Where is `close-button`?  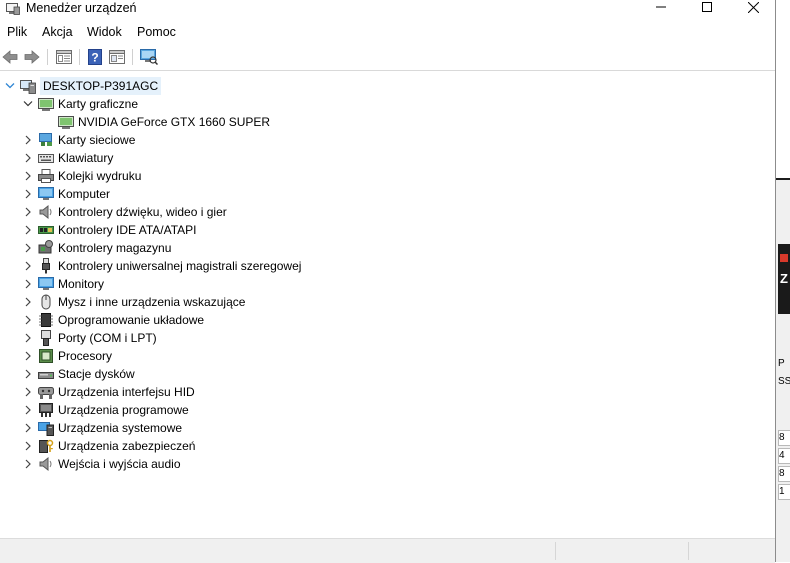
close-button is located at coordinates (753, 7).